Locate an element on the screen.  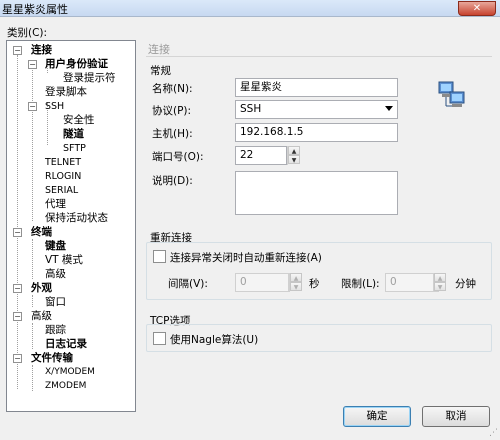
close-button: ✕ is located at coordinates (477, 8).